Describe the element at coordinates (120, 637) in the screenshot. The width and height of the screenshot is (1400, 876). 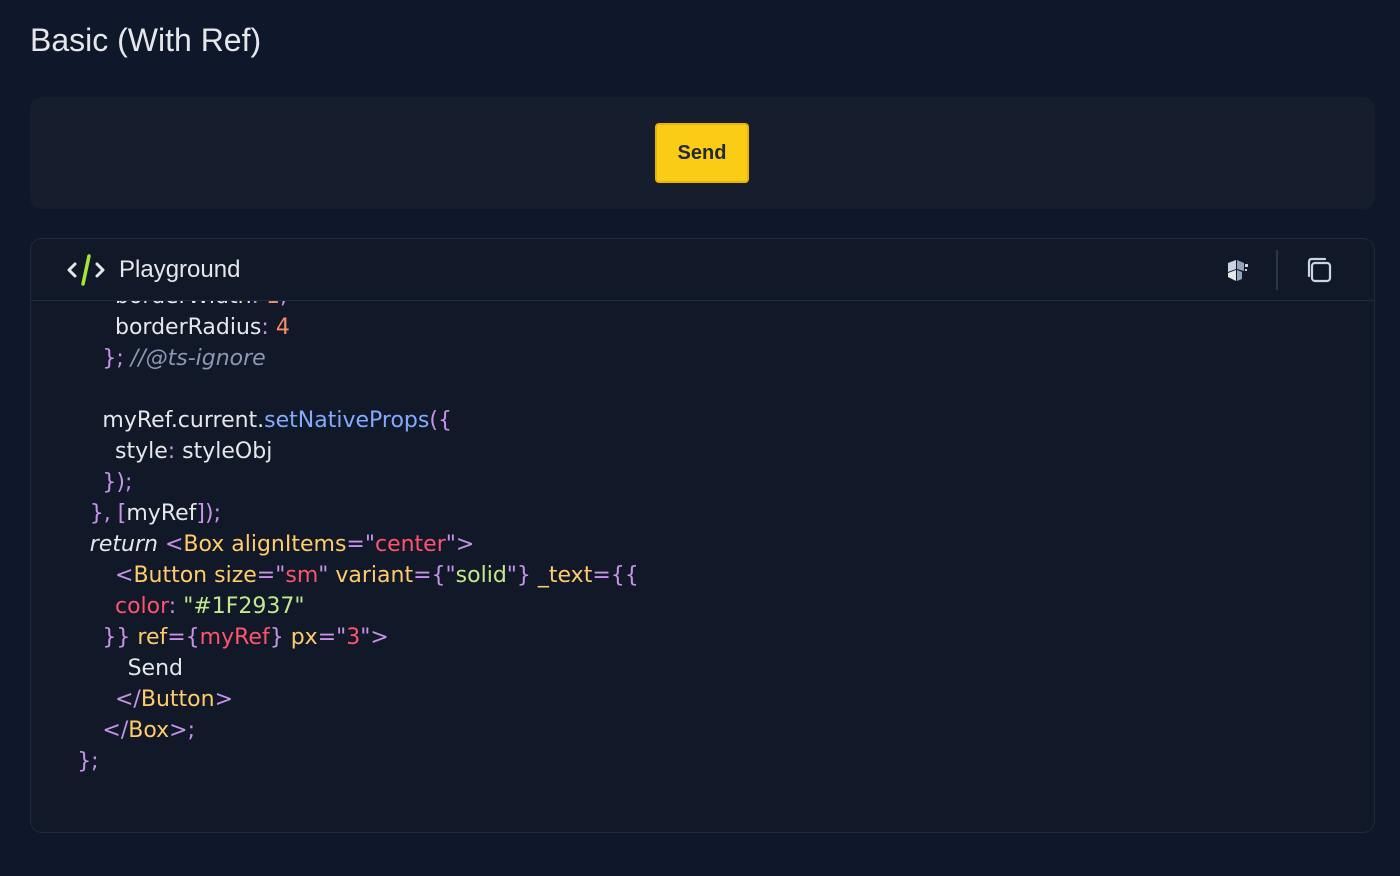
I see `code-token: }}` at that location.